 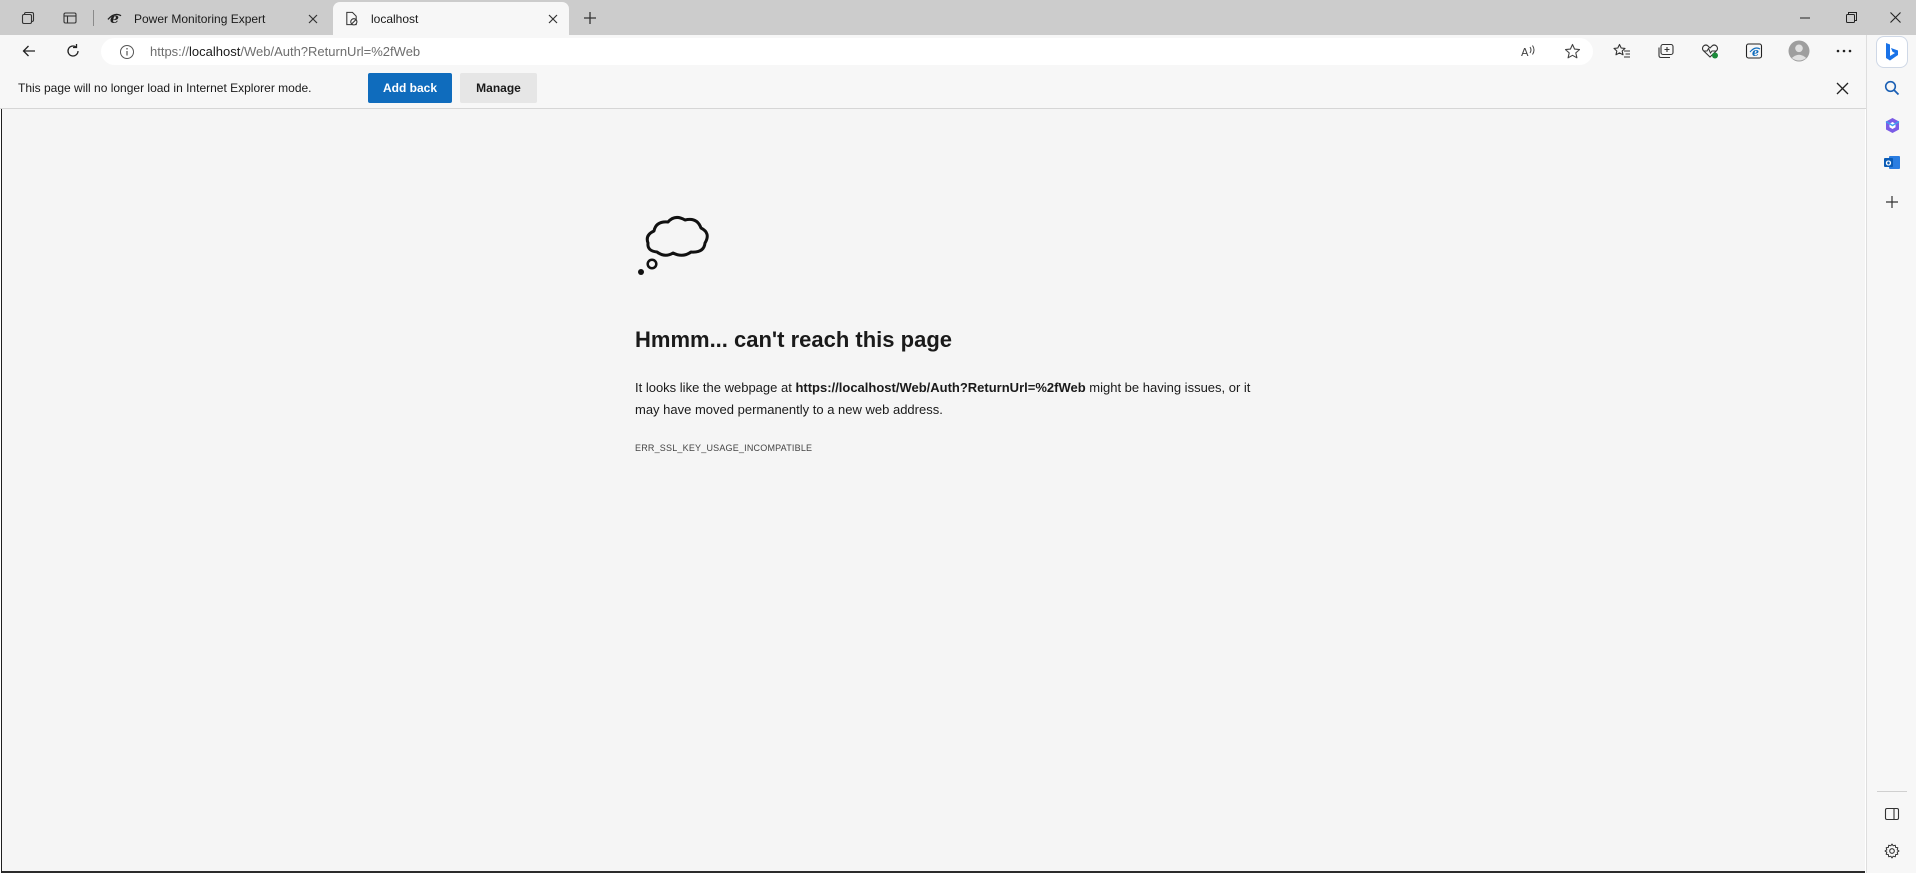 I want to click on tab-actions-icon, so click(x=70, y=17).